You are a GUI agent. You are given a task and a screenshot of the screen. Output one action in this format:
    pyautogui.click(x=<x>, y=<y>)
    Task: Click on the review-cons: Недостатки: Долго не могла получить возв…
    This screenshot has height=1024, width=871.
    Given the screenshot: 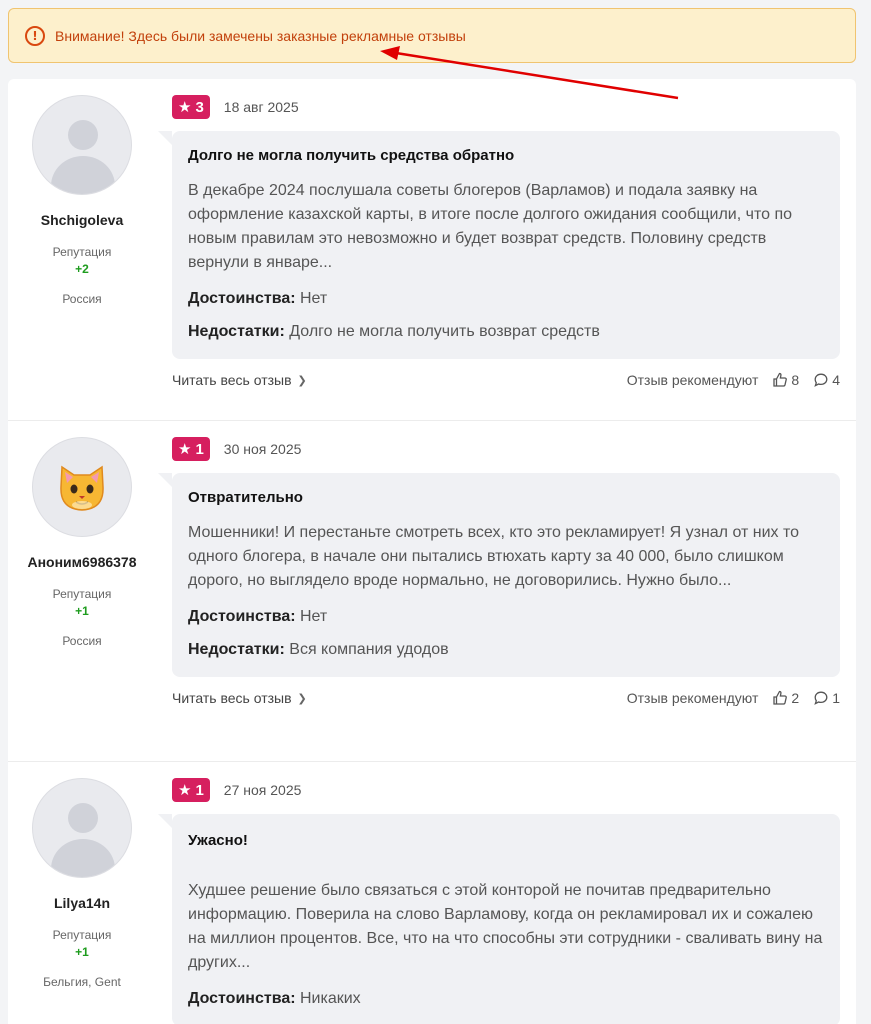 What is the action you would take?
    pyautogui.click(x=506, y=332)
    